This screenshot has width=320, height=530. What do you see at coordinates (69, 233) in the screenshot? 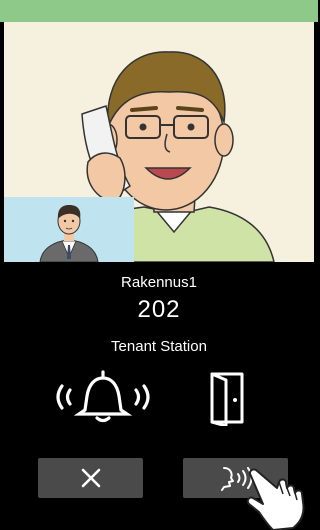
I see `own-camera-image` at bounding box center [69, 233].